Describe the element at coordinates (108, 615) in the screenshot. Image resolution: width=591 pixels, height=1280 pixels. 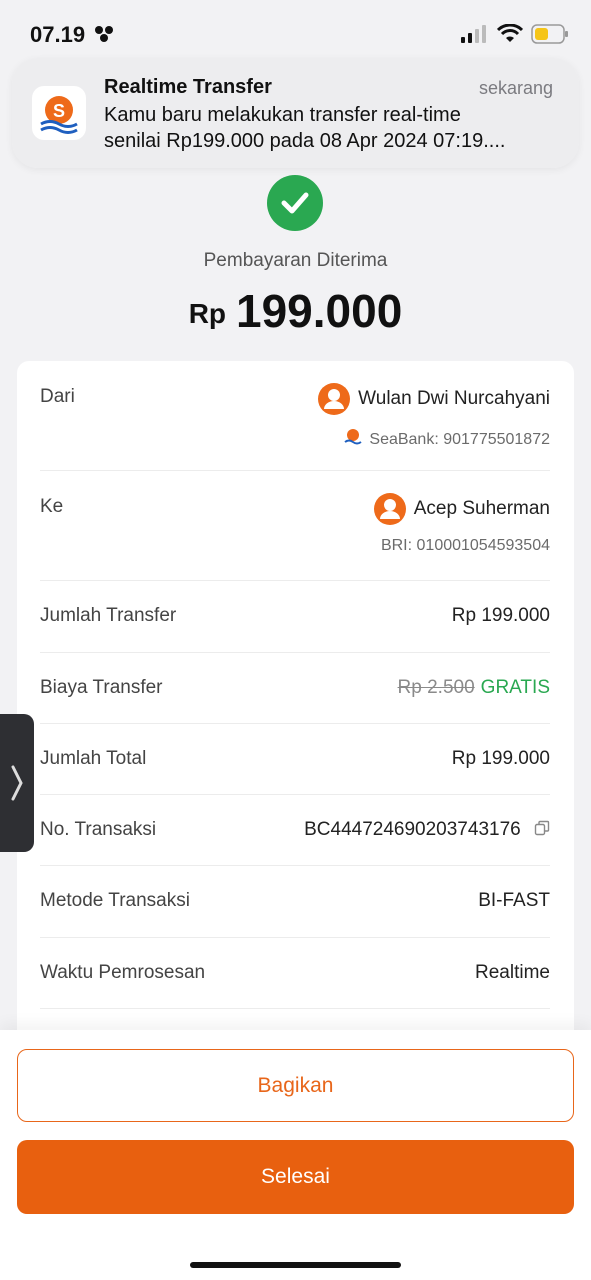
I see `transfer-amount-label: Jumlah Transfer` at that location.